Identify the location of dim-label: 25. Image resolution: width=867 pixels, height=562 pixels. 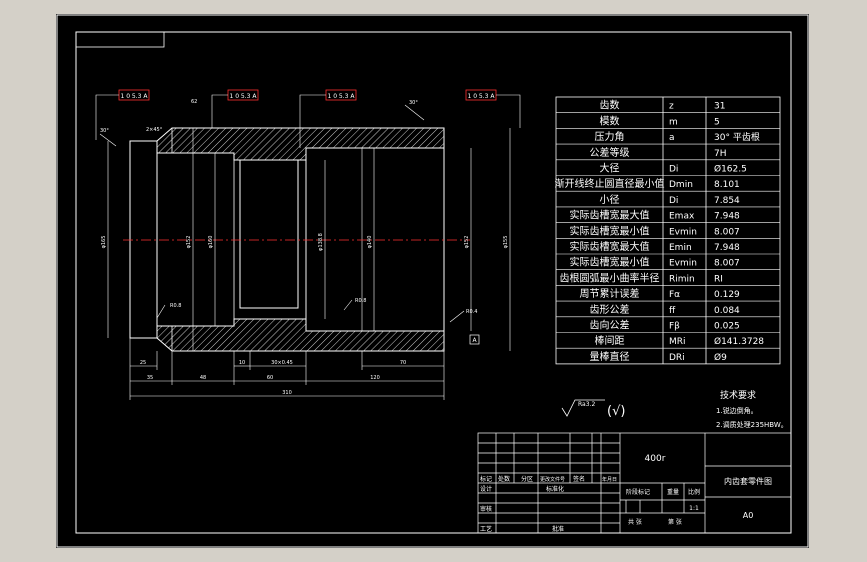
(143, 363).